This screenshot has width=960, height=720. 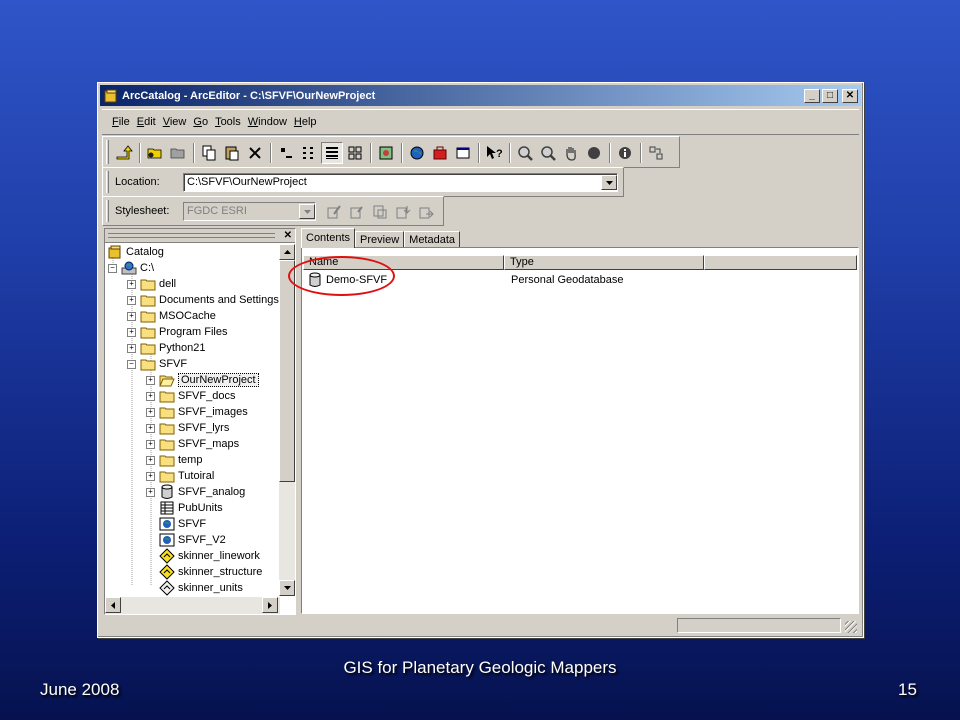 I want to click on tree-panel-header: ✕, so click(x=200, y=236).